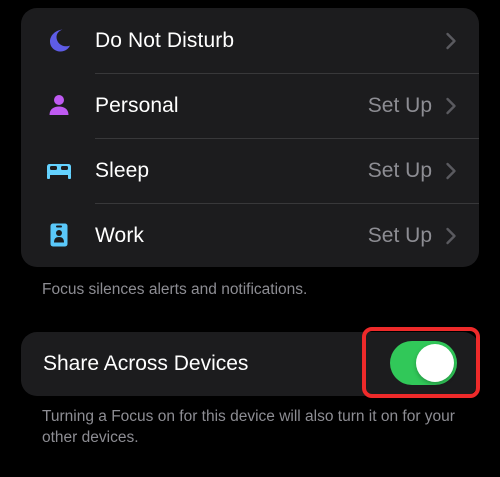 The image size is (500, 477). I want to click on focus-status-work: Set Up, so click(399, 235).